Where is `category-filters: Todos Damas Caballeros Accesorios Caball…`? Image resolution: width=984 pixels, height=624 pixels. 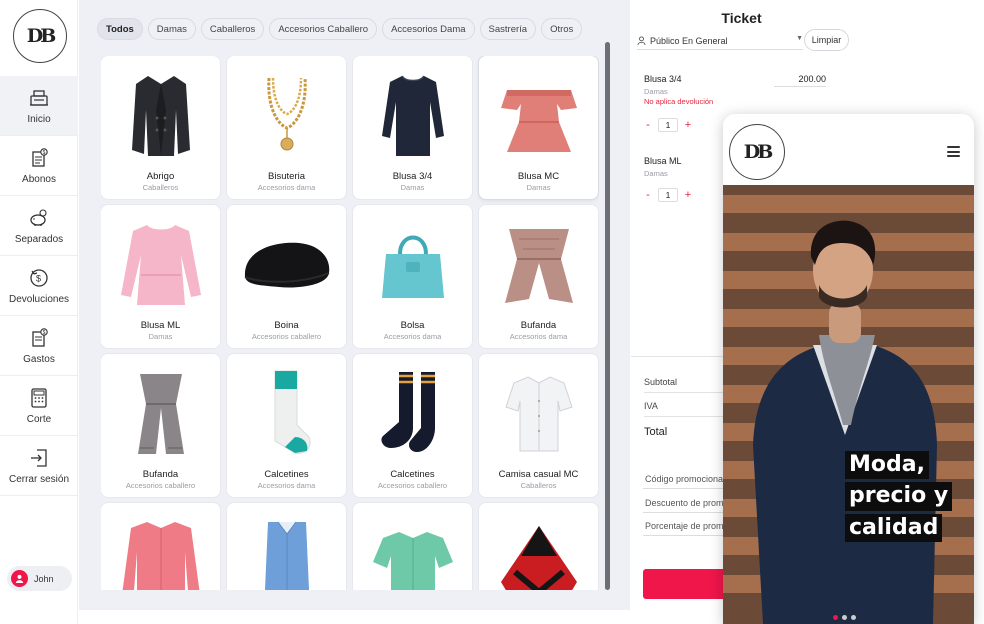
category-filters: Todos Damas Caballeros Accesorios Caball… is located at coordinates (340, 29).